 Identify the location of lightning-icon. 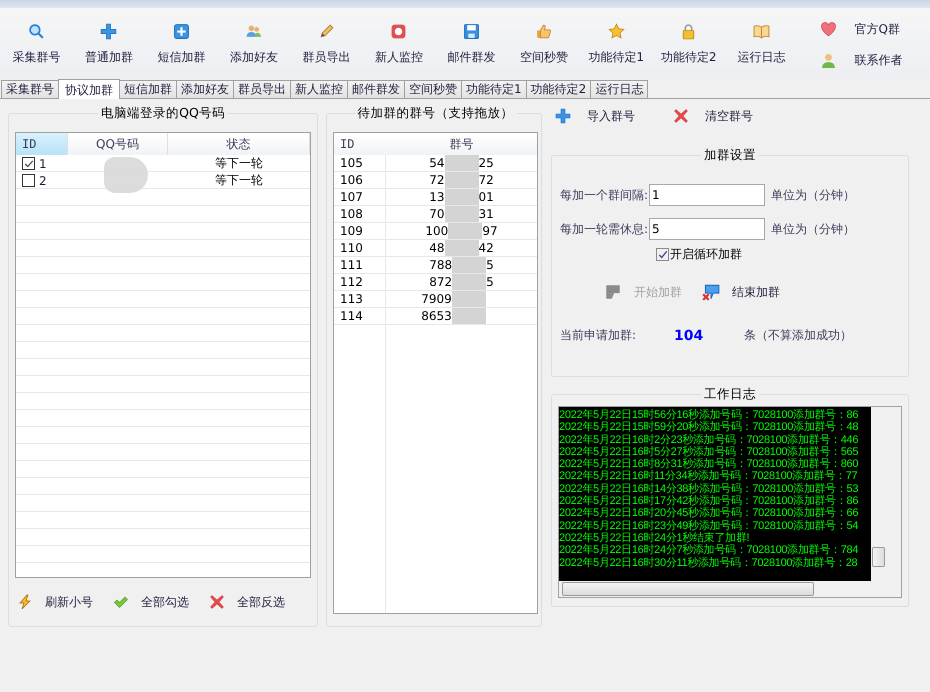
(25, 602).